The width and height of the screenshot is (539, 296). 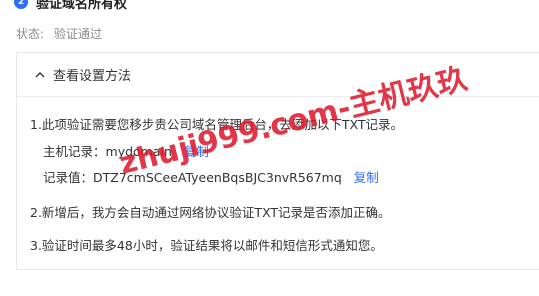 What do you see at coordinates (30, 34) in the screenshot?
I see `status-label: 状态:` at bounding box center [30, 34].